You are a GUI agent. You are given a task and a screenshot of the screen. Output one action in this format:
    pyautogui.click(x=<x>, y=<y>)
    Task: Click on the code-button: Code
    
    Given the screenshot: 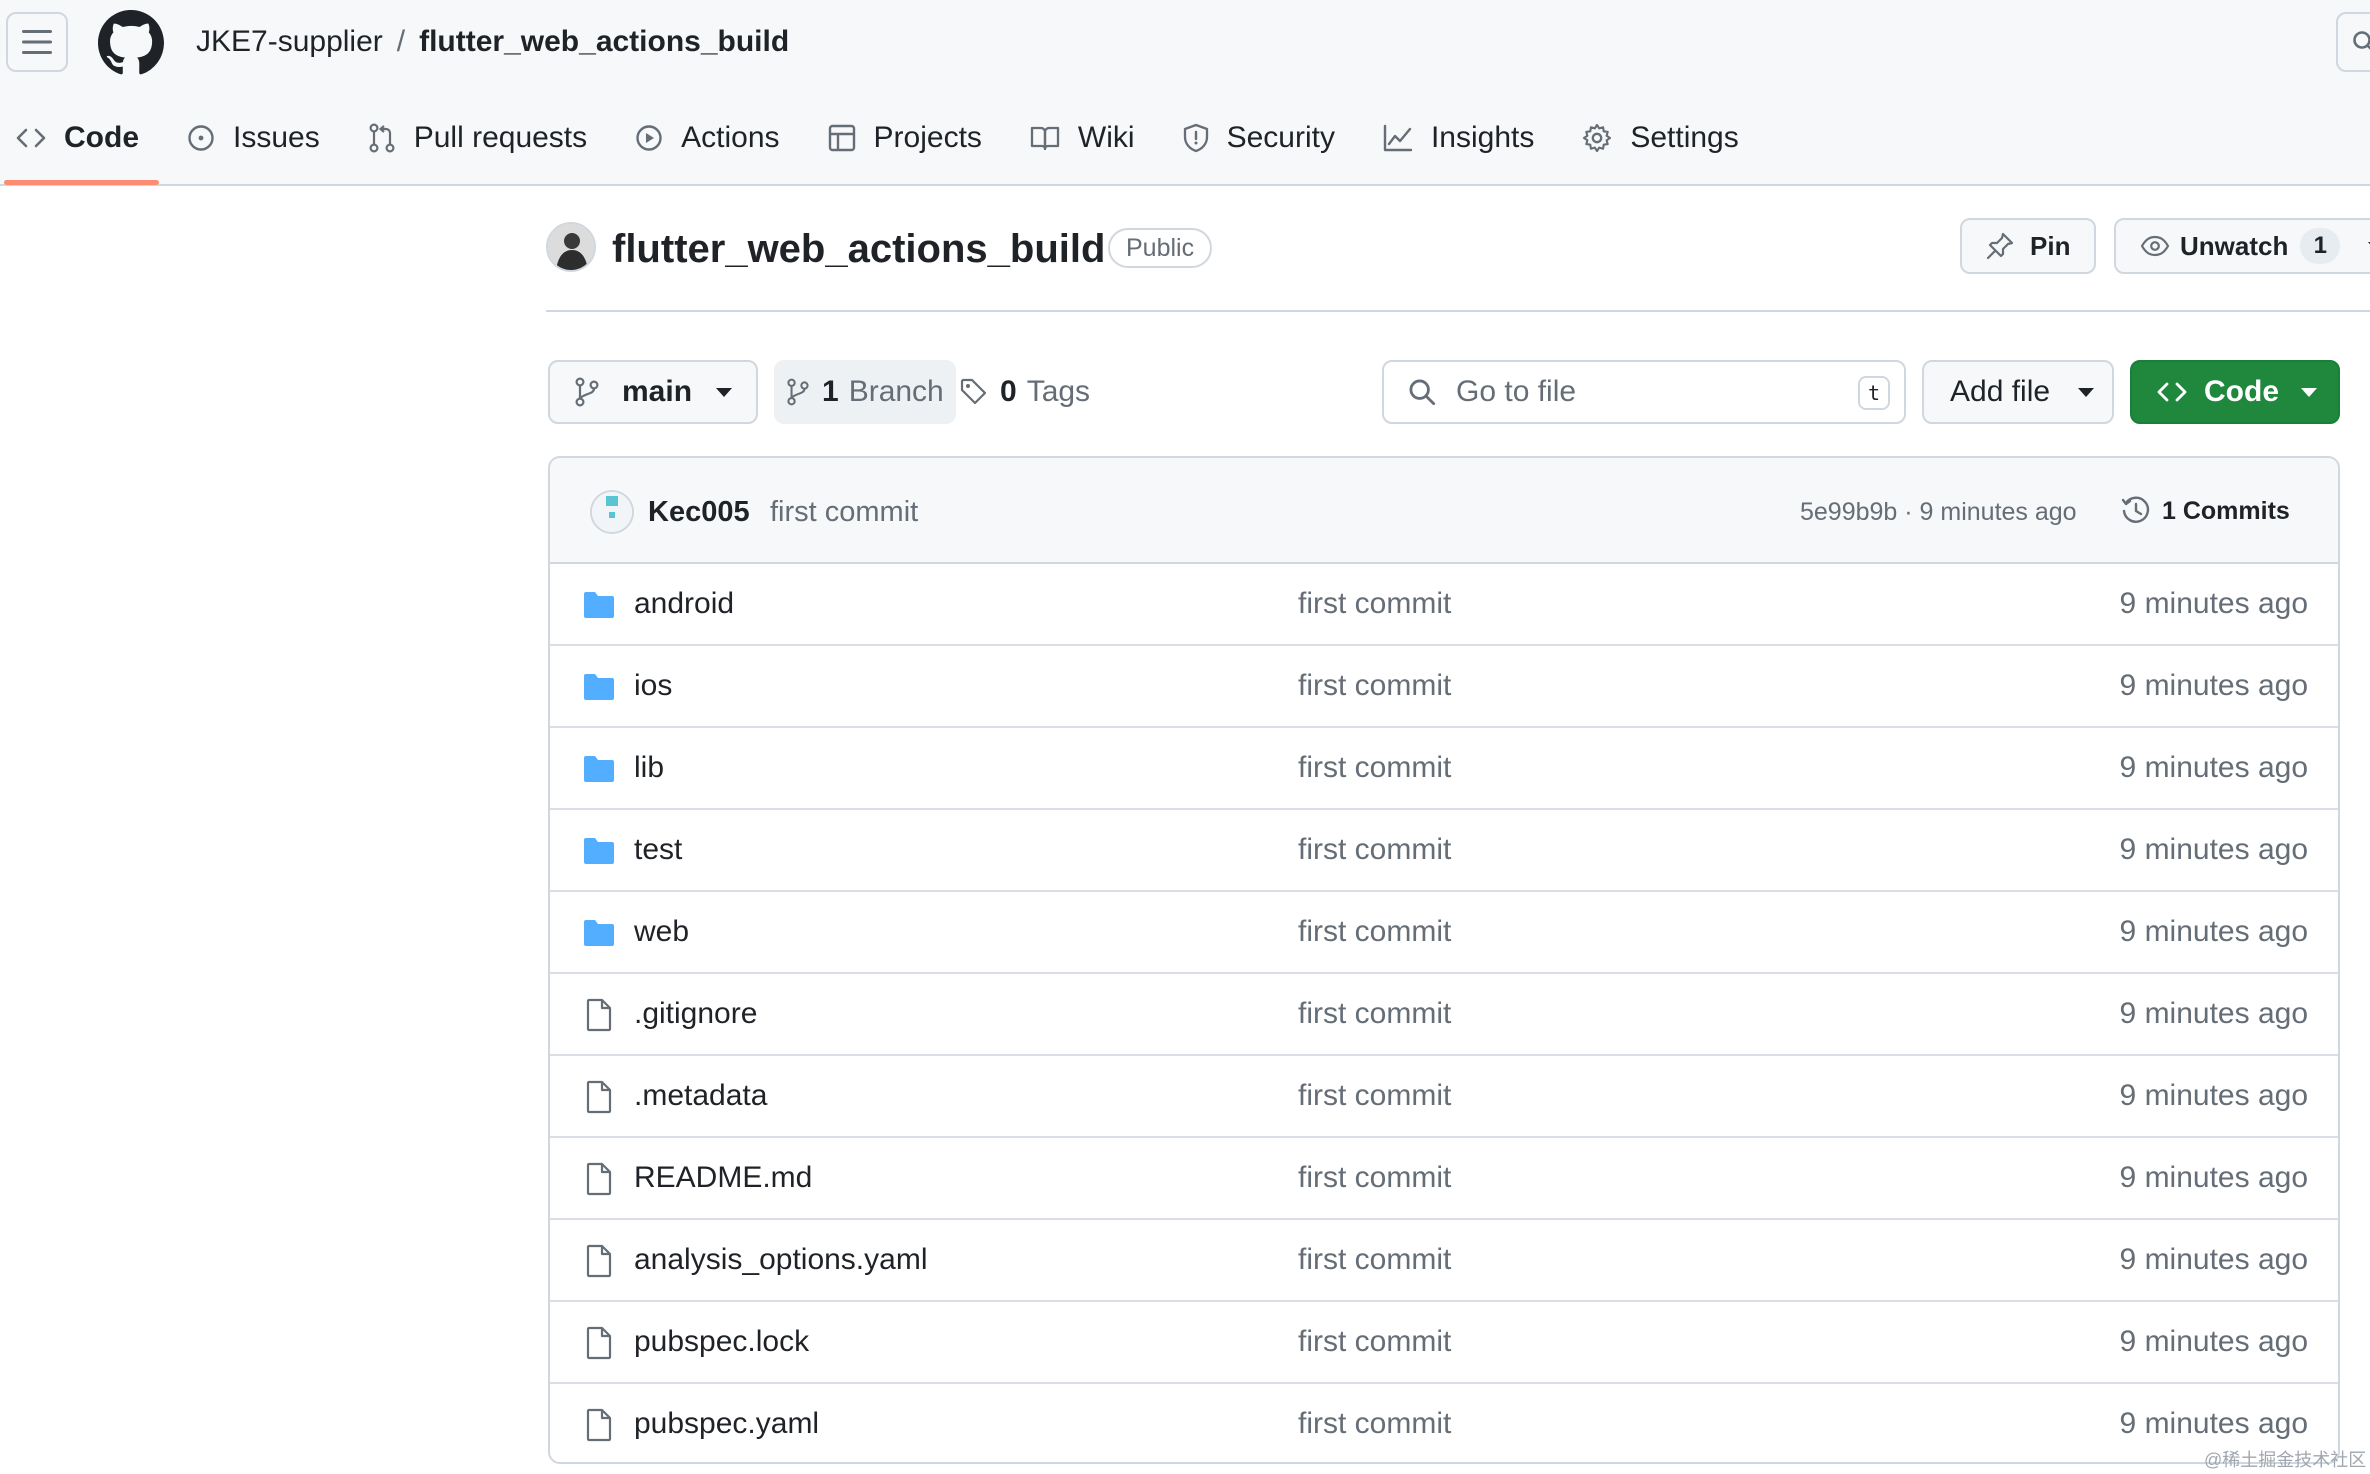 What is the action you would take?
    pyautogui.click(x=2235, y=392)
    